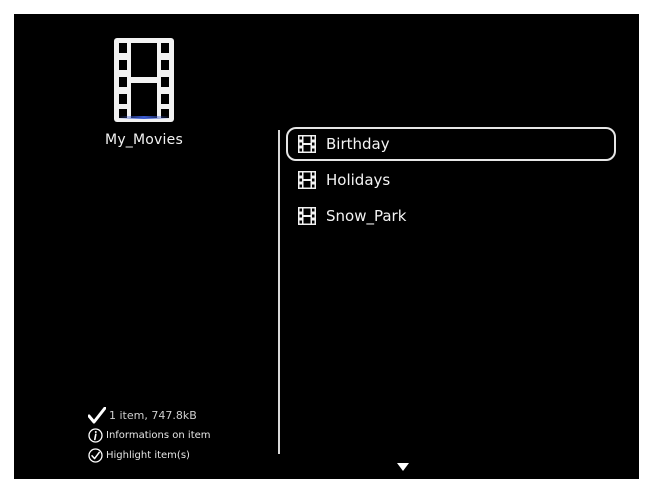  Describe the element at coordinates (358, 180) in the screenshot. I see `file-item-label: Holidays` at that location.